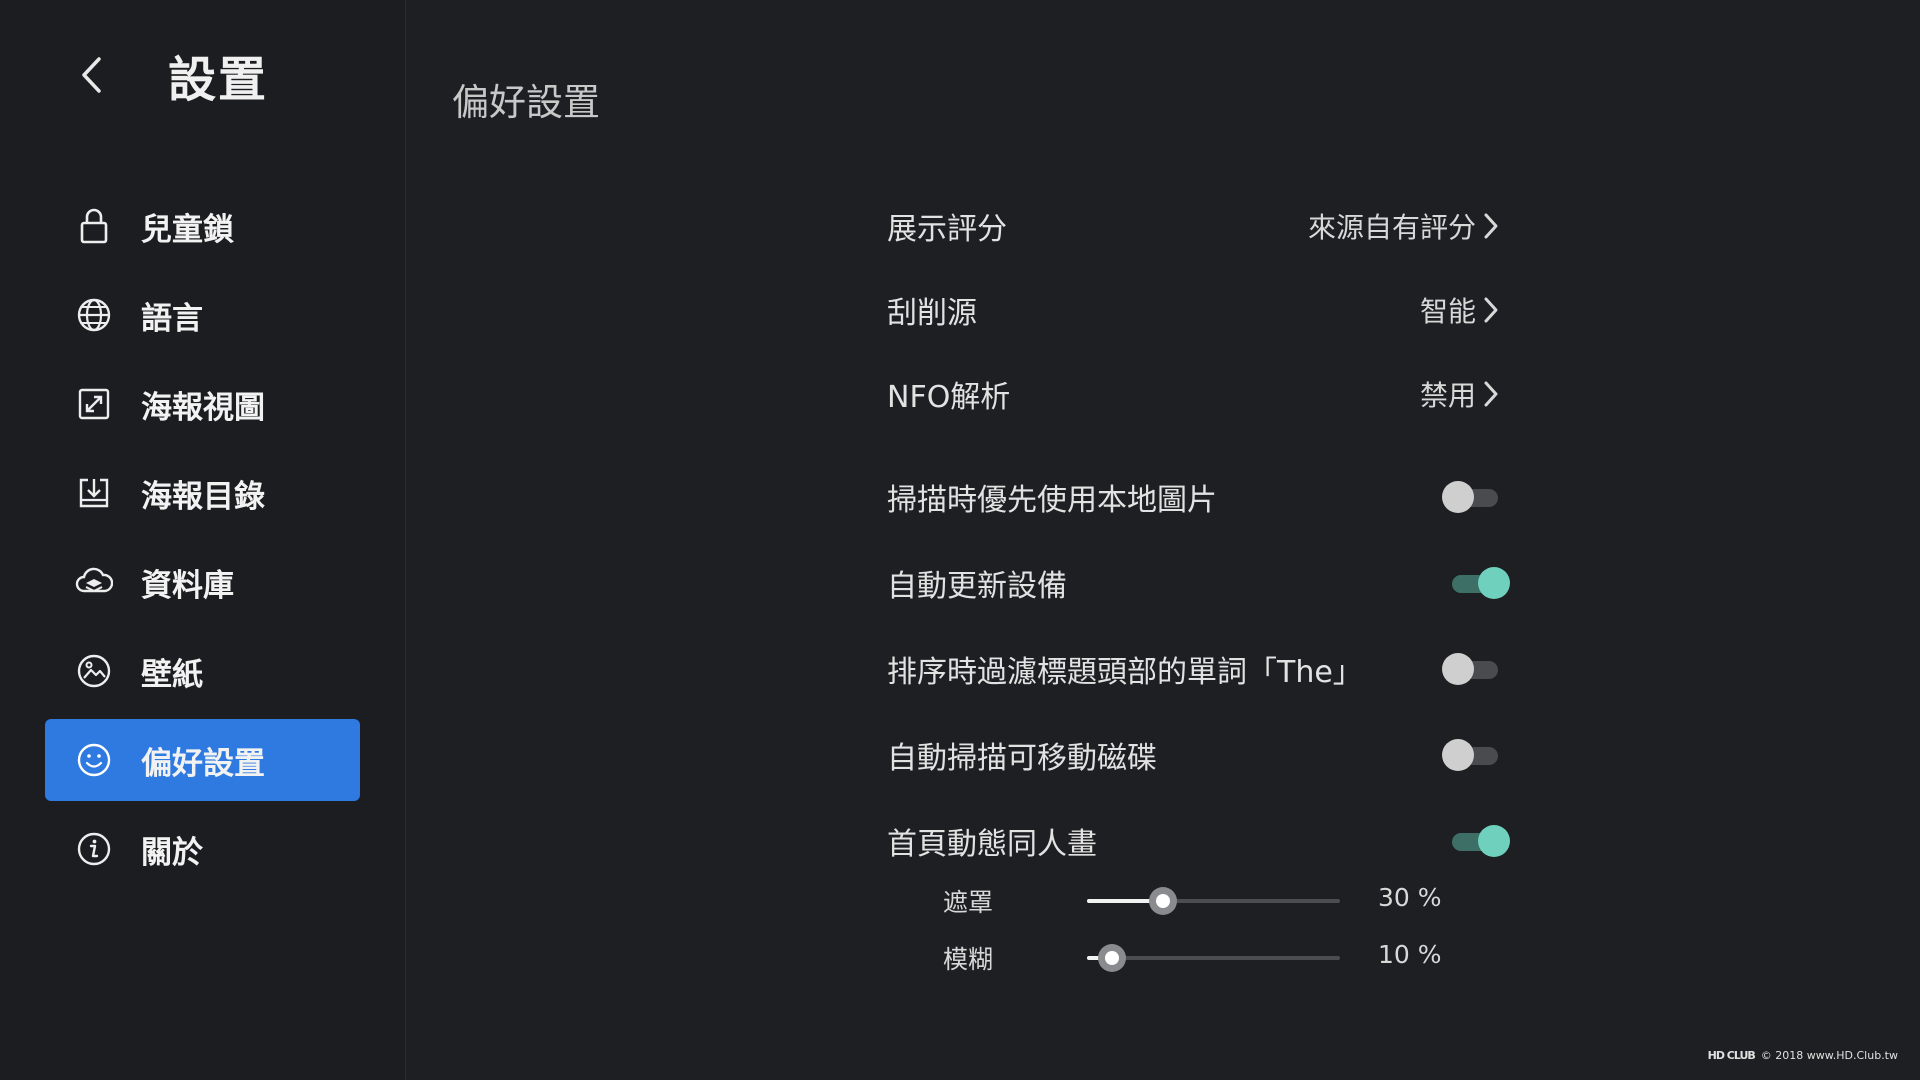 This screenshot has width=1920, height=1080. Describe the element at coordinates (526, 102) in the screenshot. I see `page-title: 偏好設置` at that location.